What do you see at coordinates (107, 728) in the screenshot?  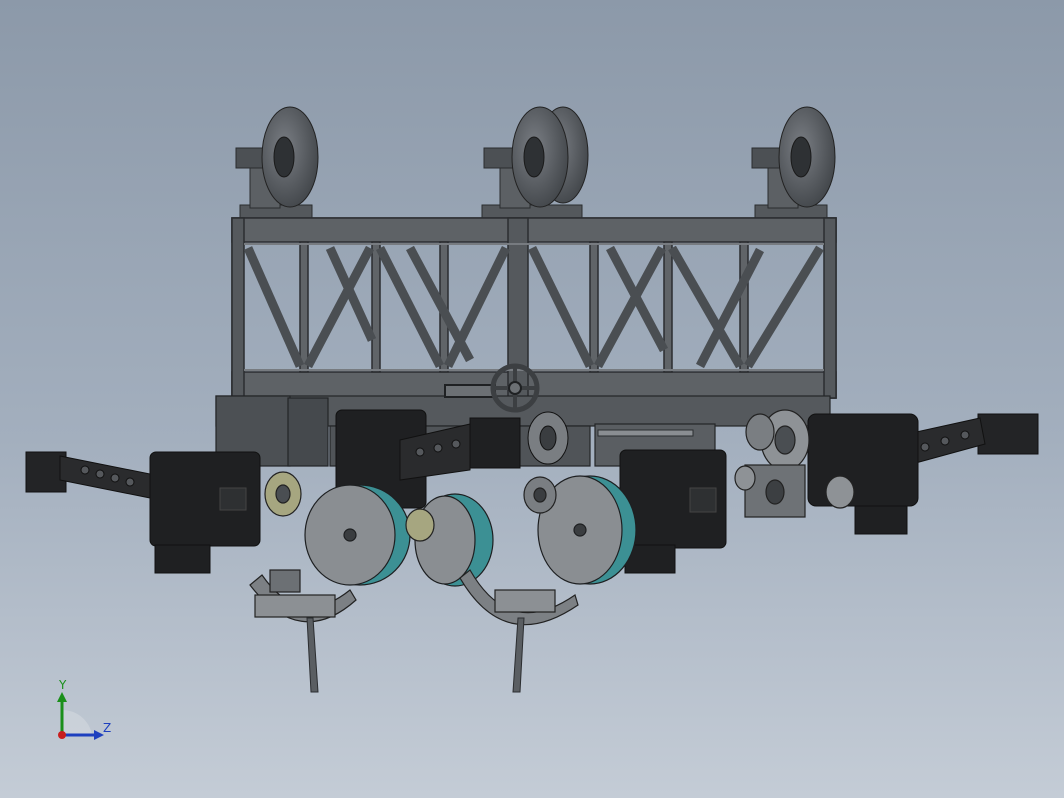 I see `z-axis-label: Z` at bounding box center [107, 728].